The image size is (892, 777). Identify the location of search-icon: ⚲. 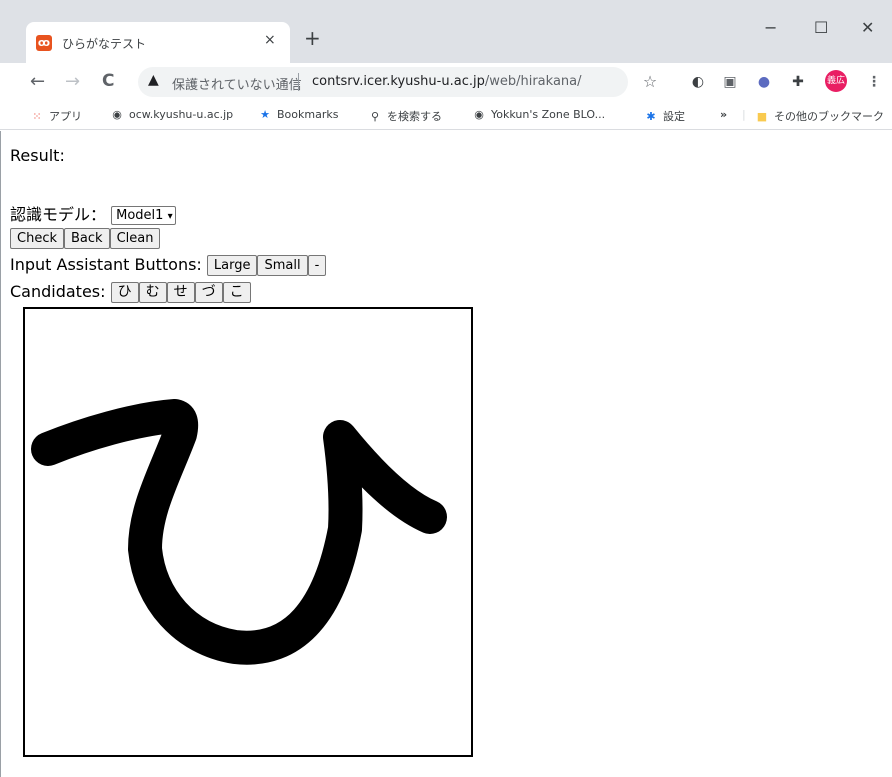
(375, 116).